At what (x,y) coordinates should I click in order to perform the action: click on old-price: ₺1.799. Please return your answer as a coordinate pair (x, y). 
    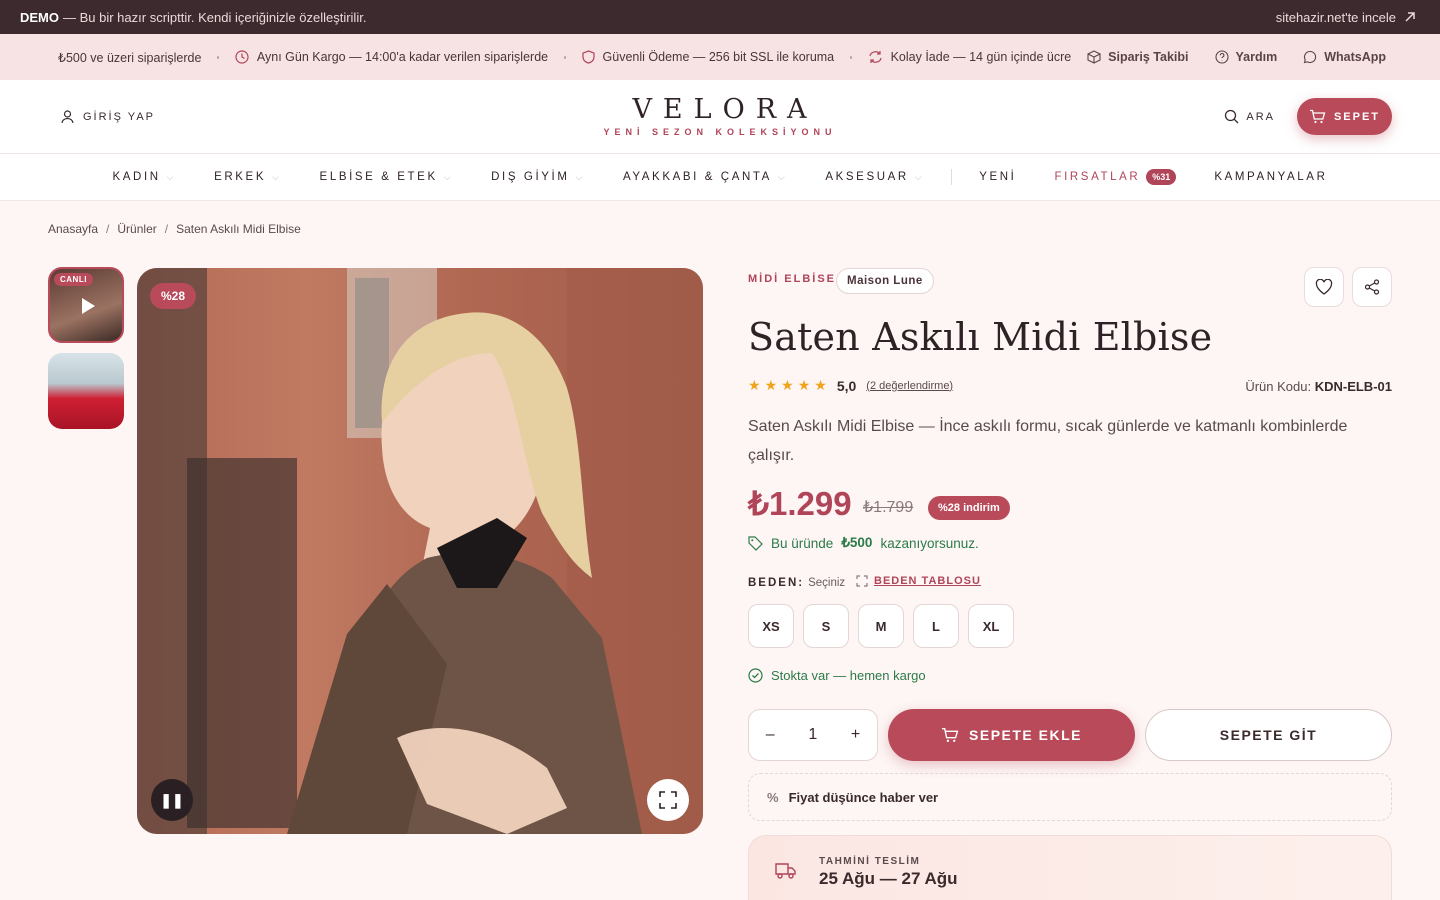
    Looking at the image, I should click on (888, 507).